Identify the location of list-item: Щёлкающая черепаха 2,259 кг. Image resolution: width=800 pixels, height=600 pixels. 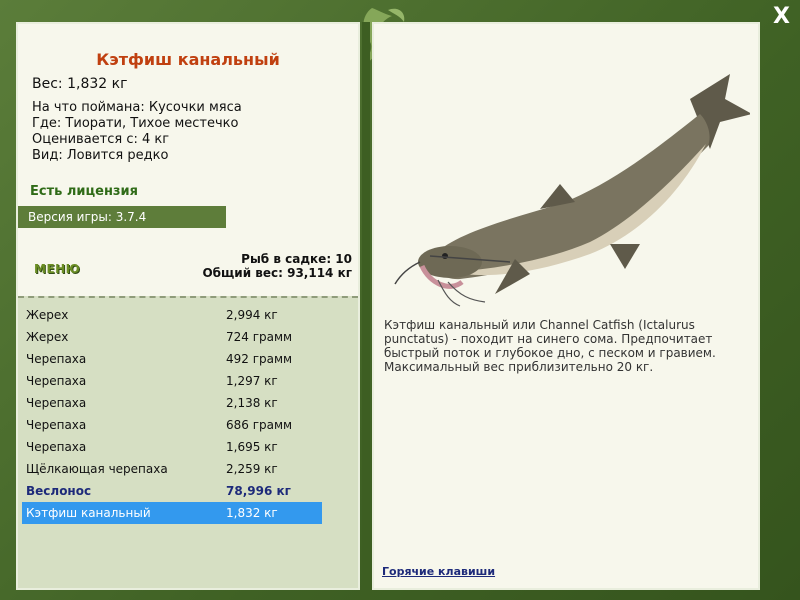
(172, 469).